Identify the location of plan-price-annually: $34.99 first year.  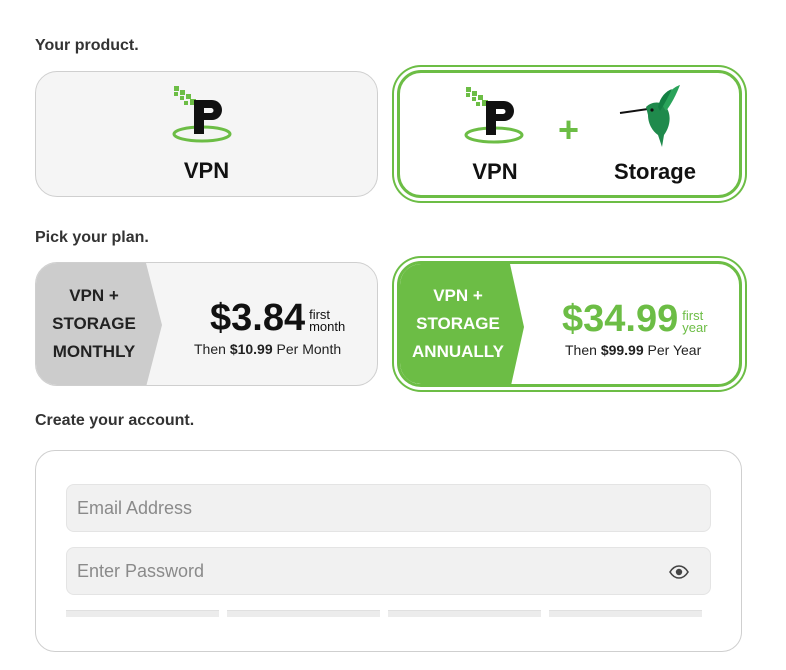
(635, 319).